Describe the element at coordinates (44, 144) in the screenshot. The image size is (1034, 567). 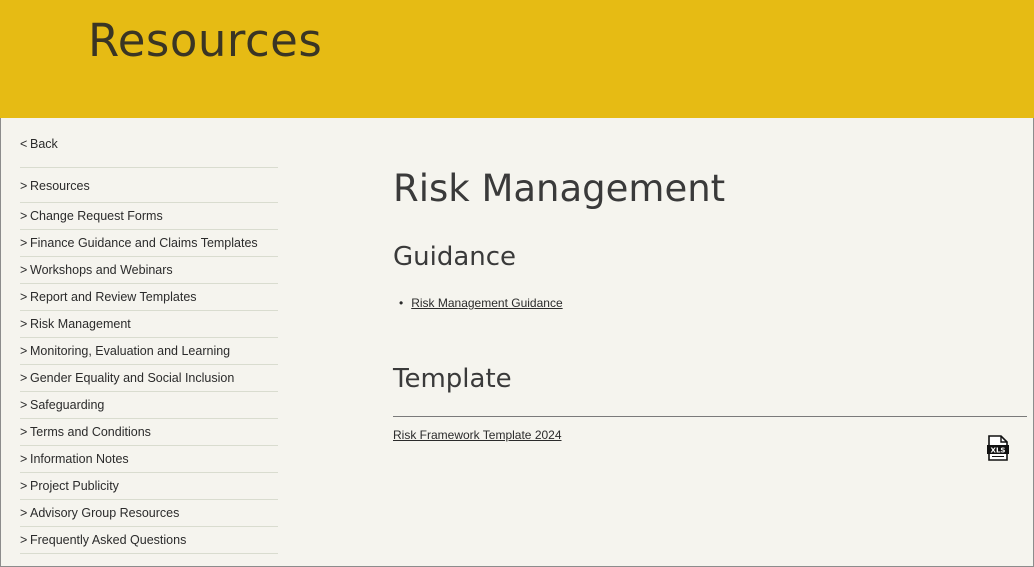
I see `back-link-label: Back` at that location.